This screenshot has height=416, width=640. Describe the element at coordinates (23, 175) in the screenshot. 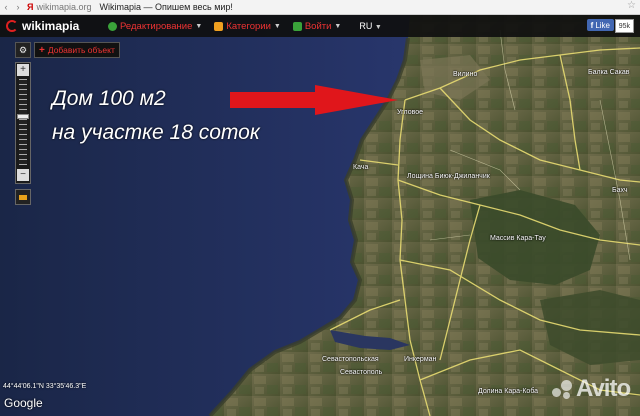

I see `zoom-out-button: −` at that location.